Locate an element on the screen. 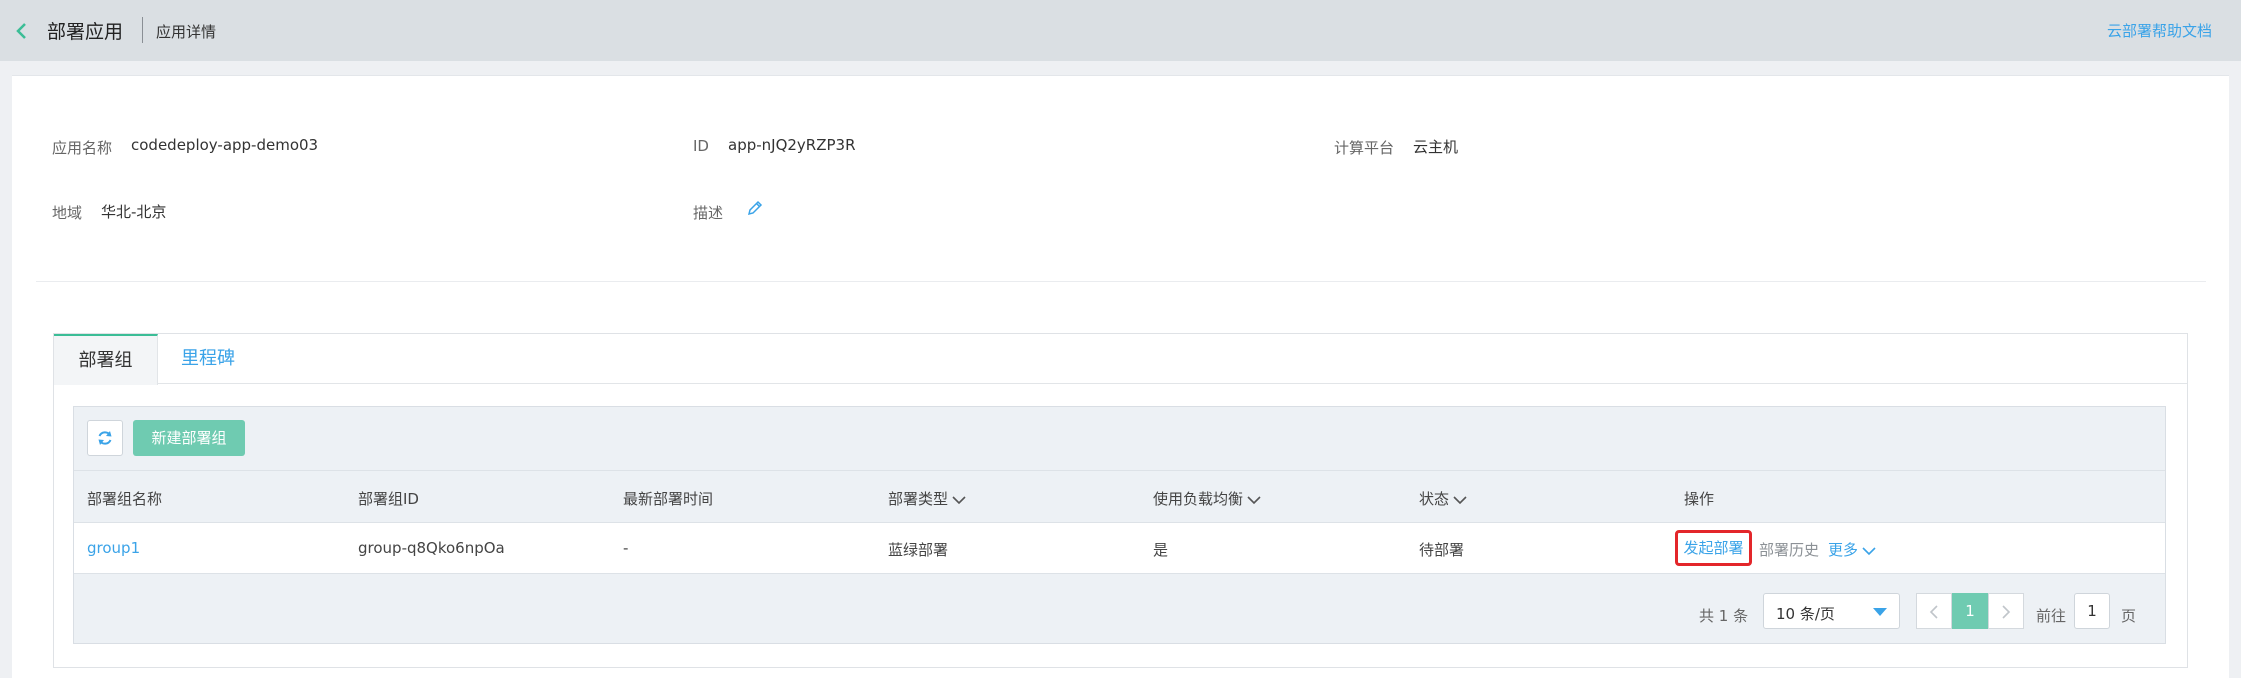 This screenshot has height=678, width=2241. region-label: 地域 is located at coordinates (67, 213).